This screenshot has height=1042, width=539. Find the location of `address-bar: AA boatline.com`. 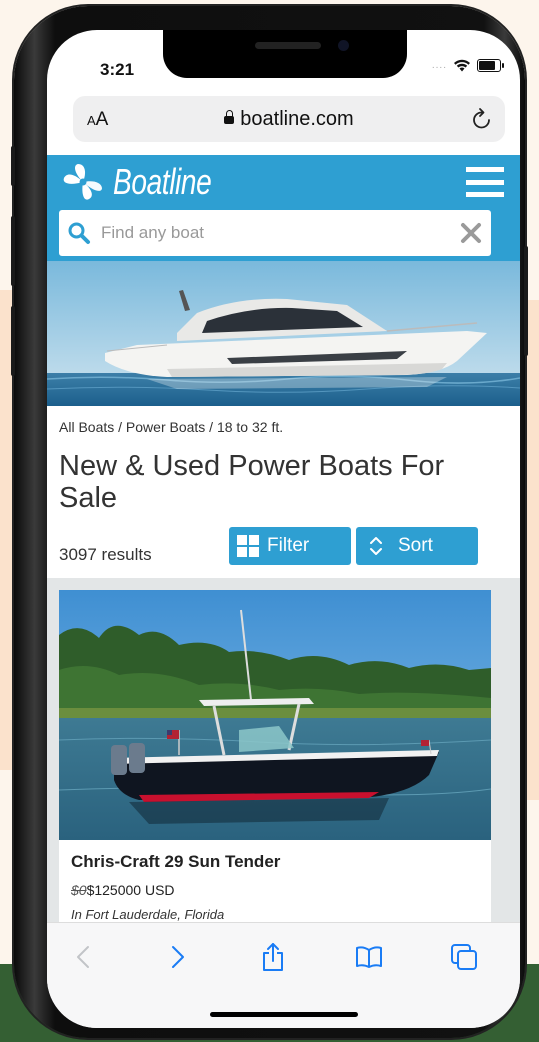

address-bar: AA boatline.com is located at coordinates (289, 119).